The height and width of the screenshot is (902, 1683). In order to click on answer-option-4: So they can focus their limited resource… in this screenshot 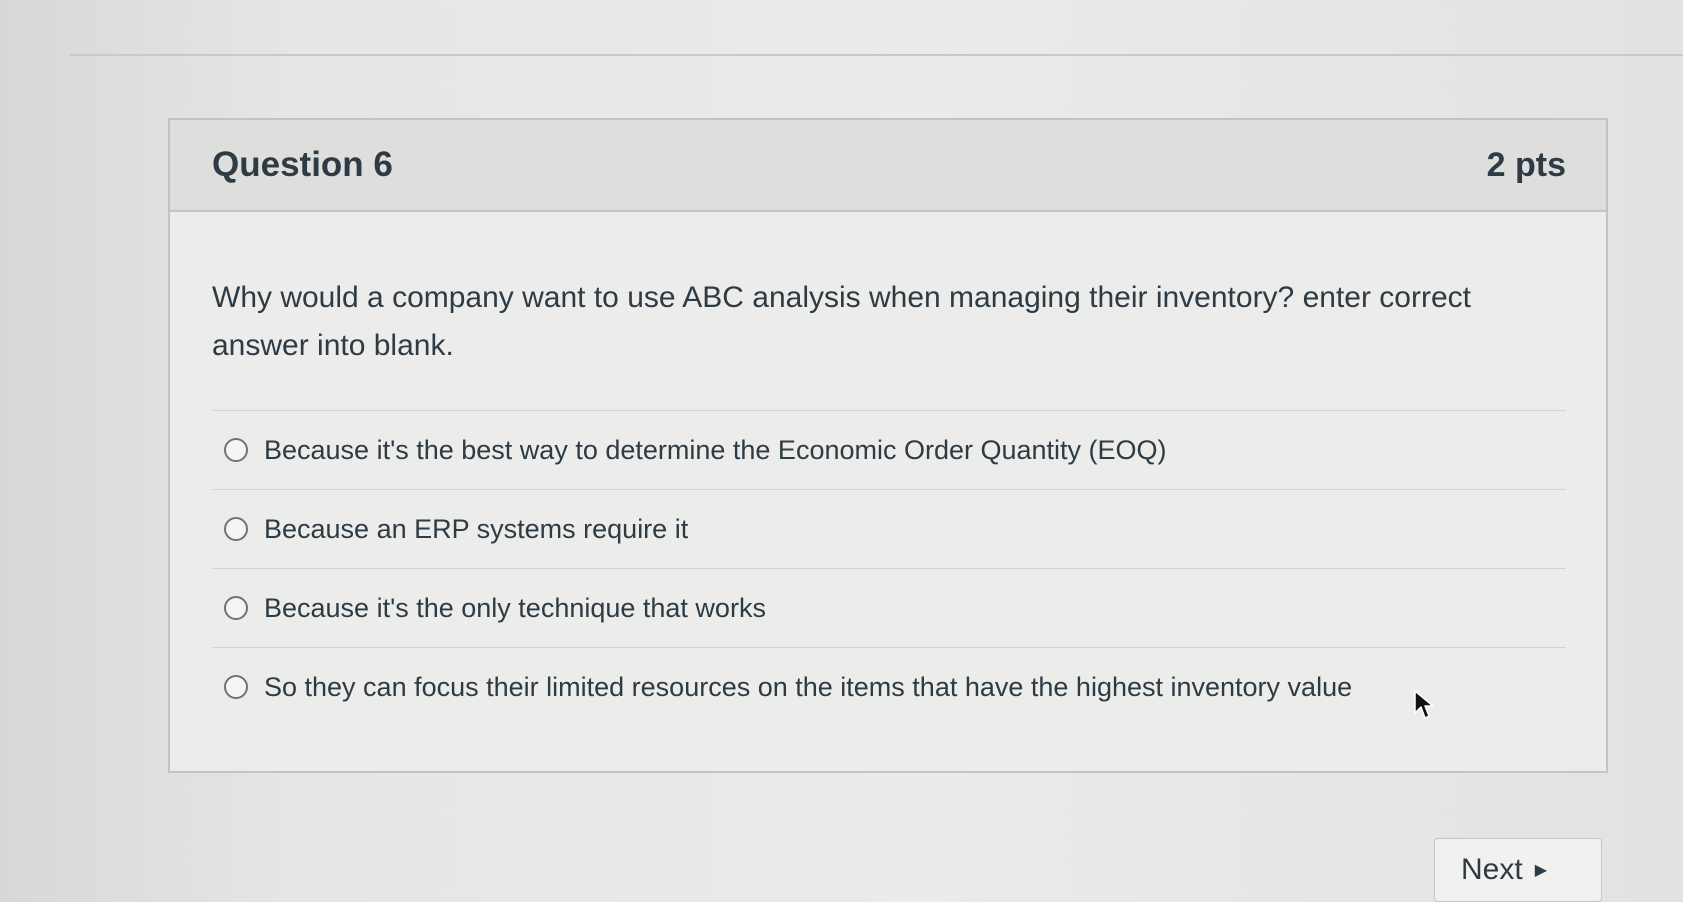, I will do `click(889, 687)`.